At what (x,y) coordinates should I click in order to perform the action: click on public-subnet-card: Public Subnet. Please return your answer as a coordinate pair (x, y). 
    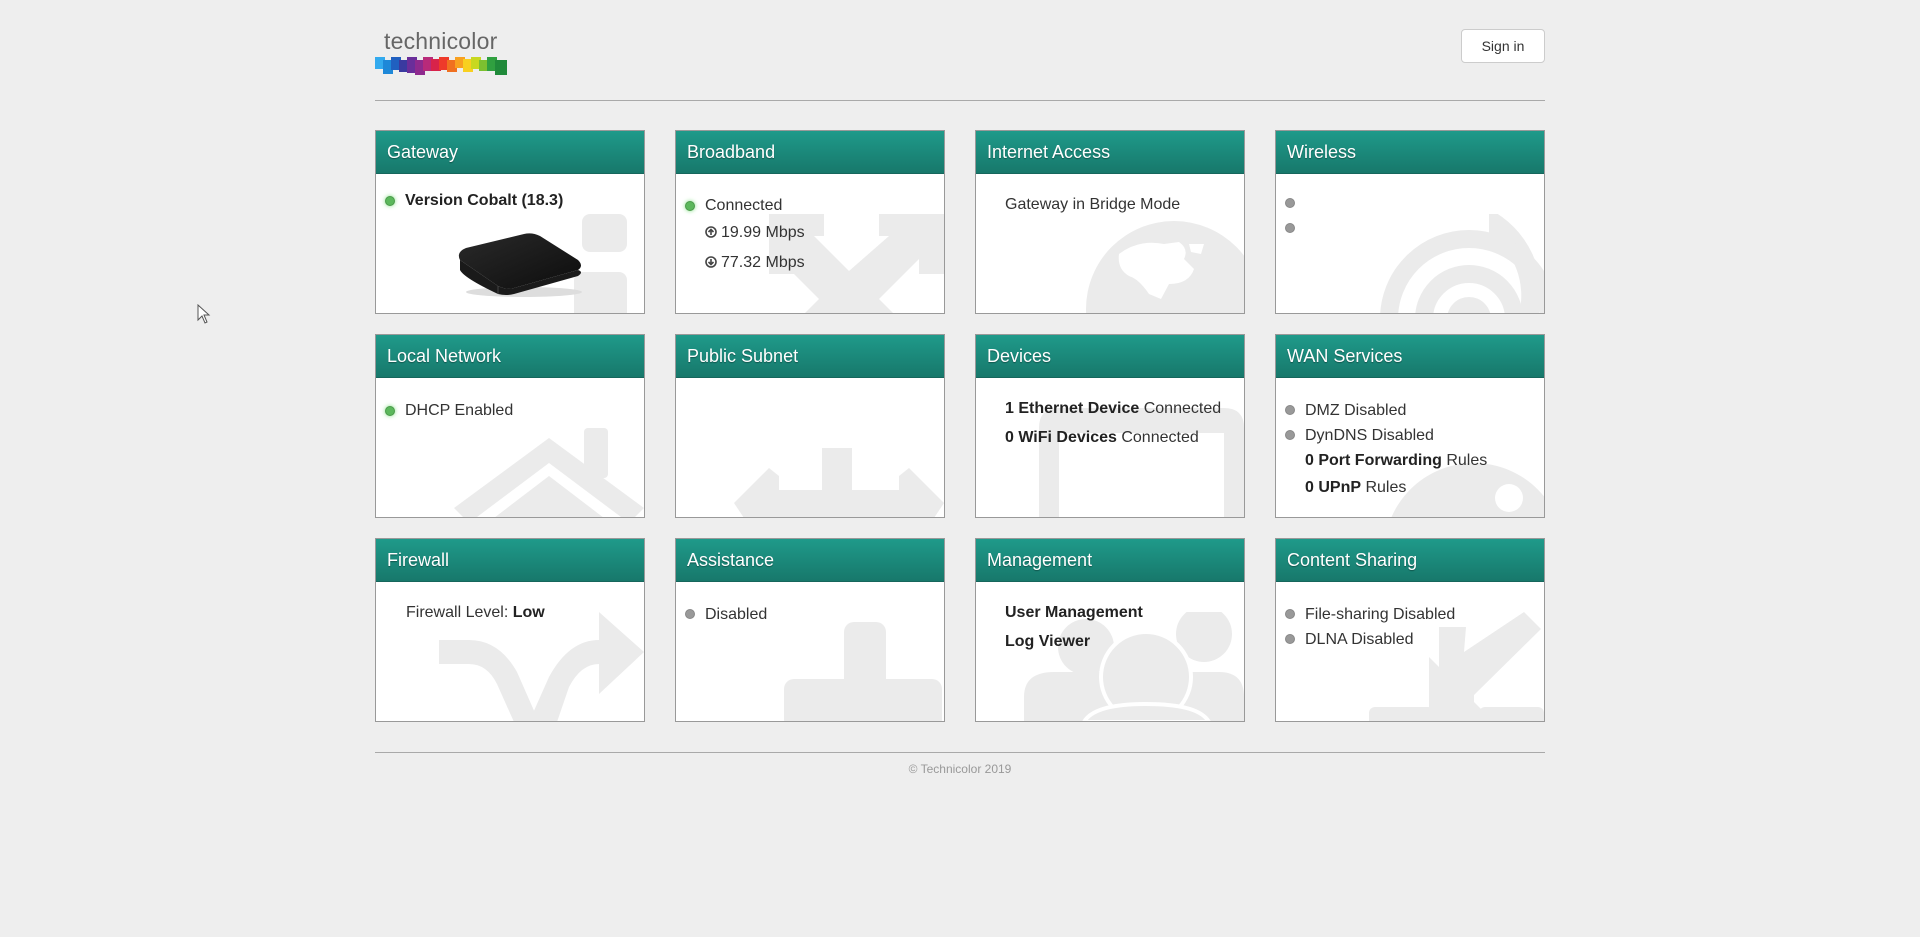
    Looking at the image, I should click on (810, 426).